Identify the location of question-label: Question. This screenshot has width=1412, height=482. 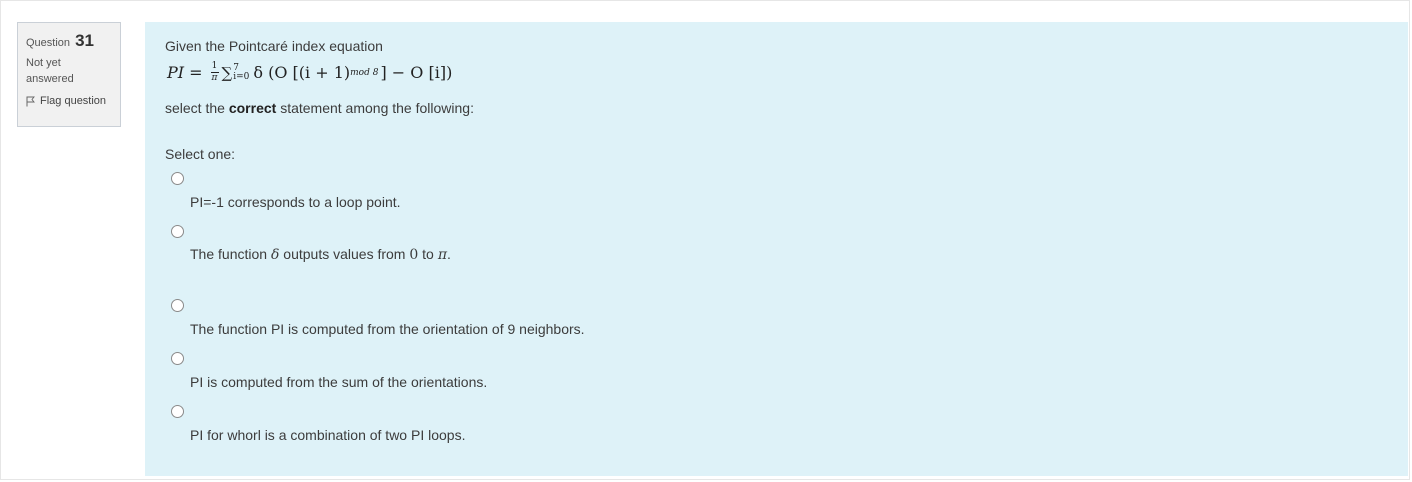
(48, 43).